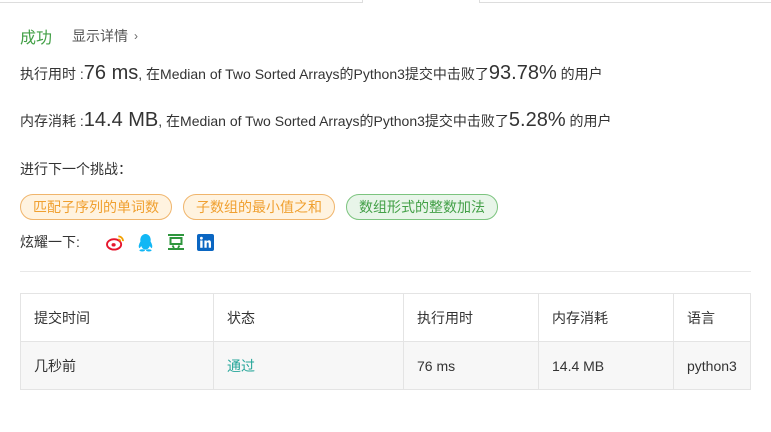 Image resolution: width=771 pixels, height=432 pixels. I want to click on next-challenge-list: 匹配子序列的单词数 子数组的最小值之和 数组形式的整数加法, so click(259, 207).